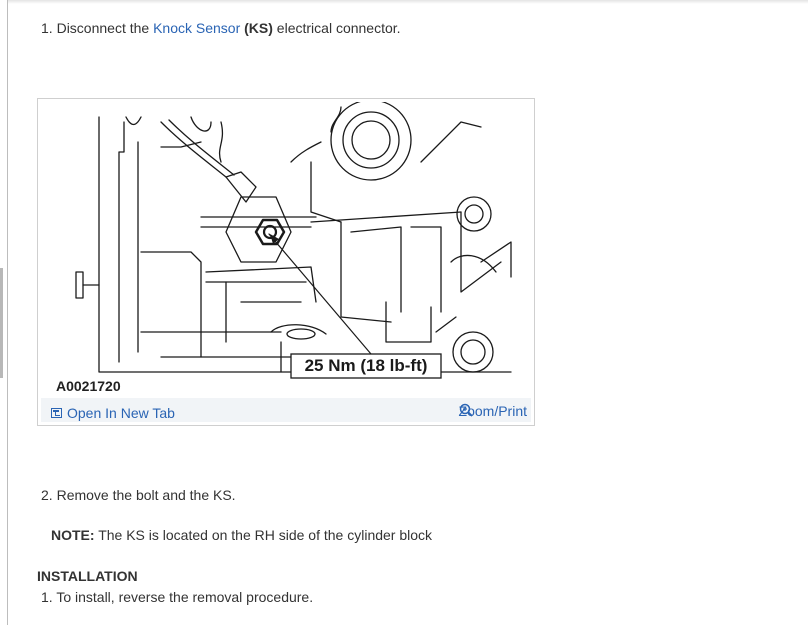 This screenshot has width=808, height=625. Describe the element at coordinates (493, 411) in the screenshot. I see `zoom-print-link: Zoom/Print` at that location.